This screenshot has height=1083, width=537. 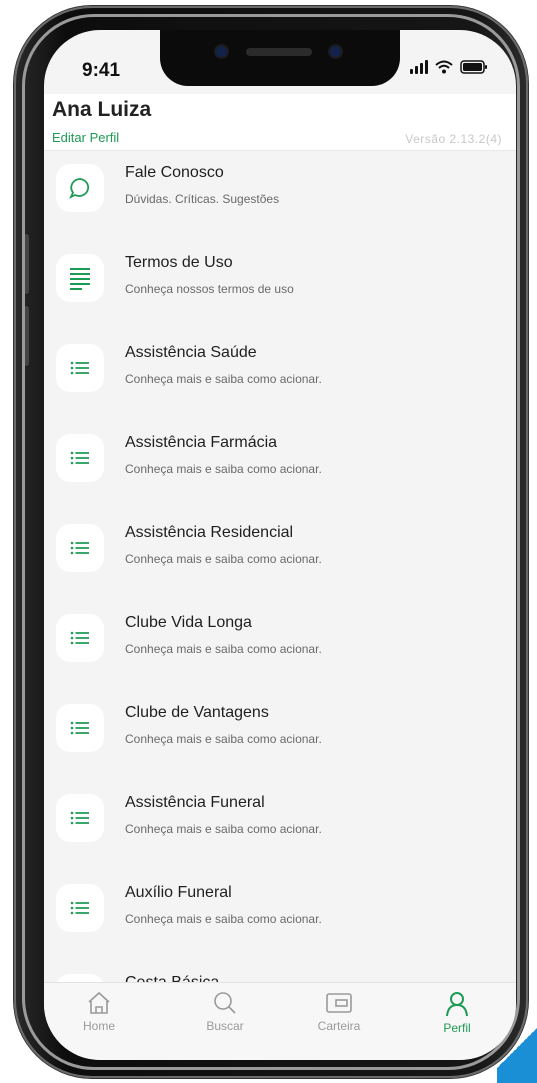 What do you see at coordinates (85, 137) in the screenshot?
I see `edit-profile-link: Editar Perfil` at bounding box center [85, 137].